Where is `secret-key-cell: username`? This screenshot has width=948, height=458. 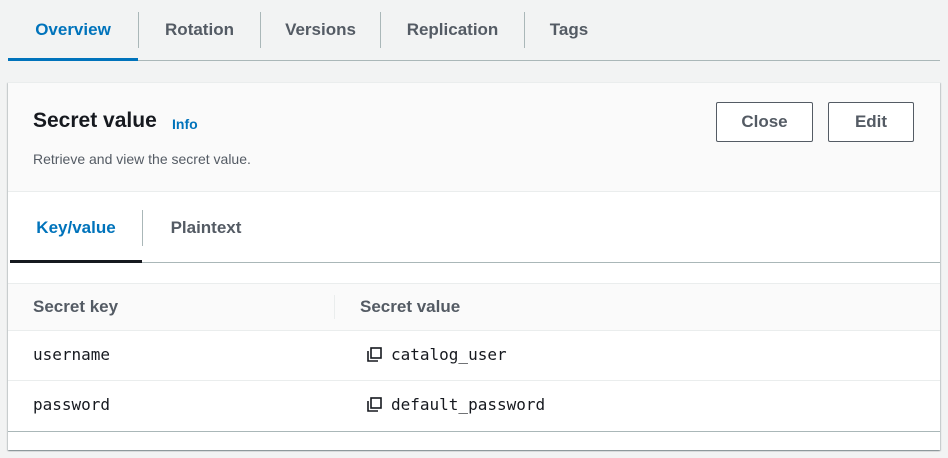 secret-key-cell: username is located at coordinates (72, 354).